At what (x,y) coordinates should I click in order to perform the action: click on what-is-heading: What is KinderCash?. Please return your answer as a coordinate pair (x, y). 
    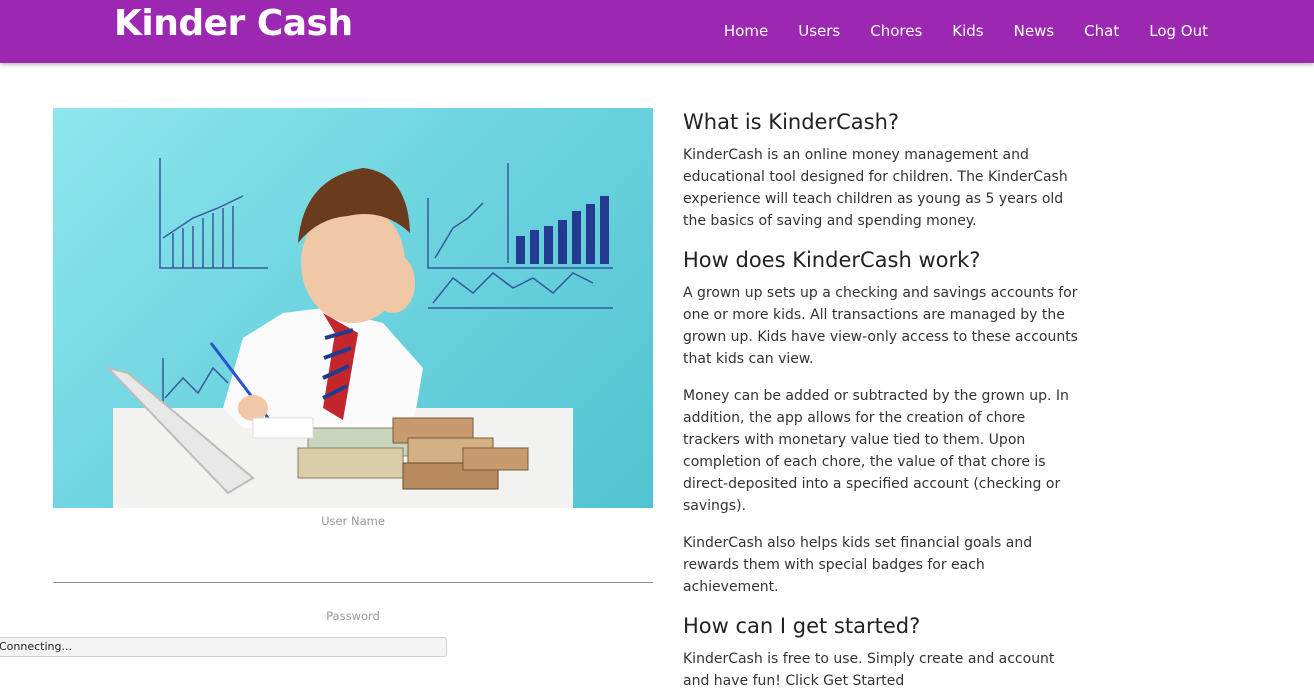
    Looking at the image, I should click on (791, 122).